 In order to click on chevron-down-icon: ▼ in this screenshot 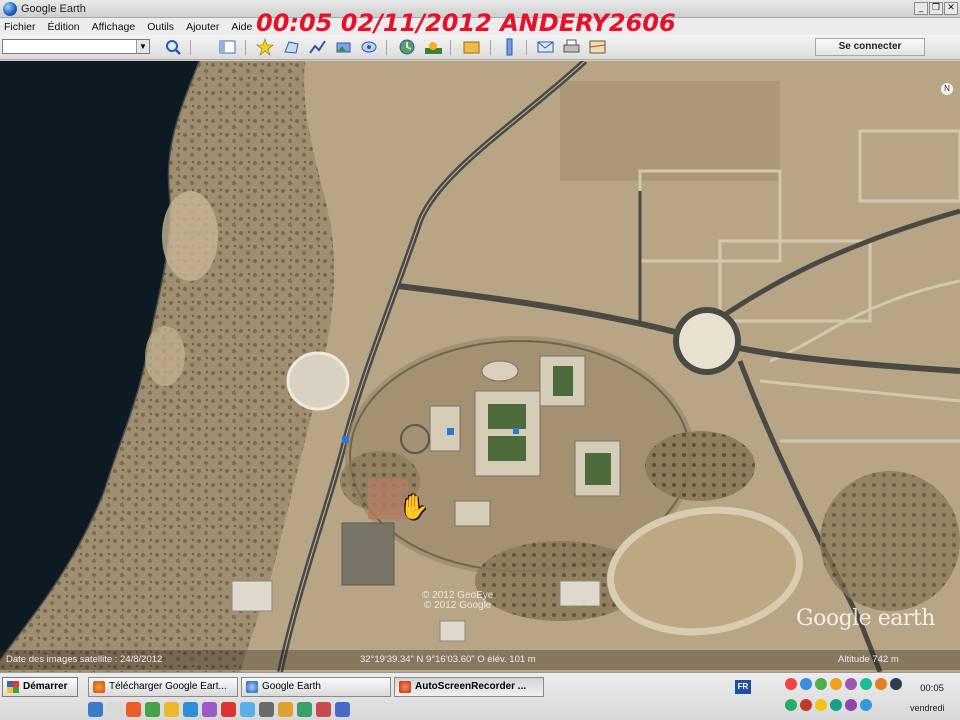, I will do `click(142, 46)`.